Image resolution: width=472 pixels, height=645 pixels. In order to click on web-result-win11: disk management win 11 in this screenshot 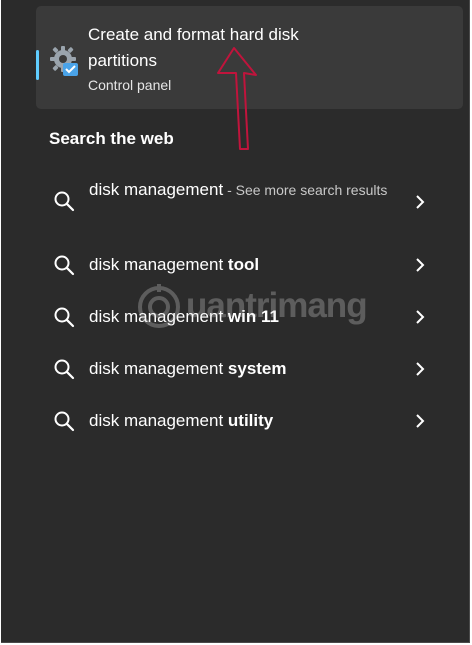, I will do `click(249, 317)`.